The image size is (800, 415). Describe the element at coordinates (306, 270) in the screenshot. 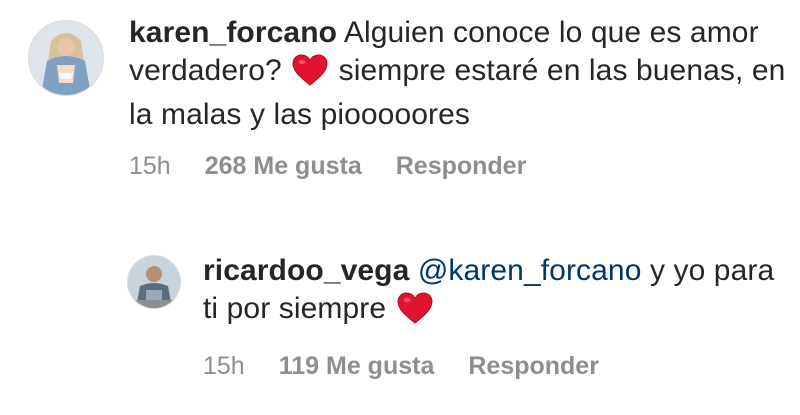

I see `username: ricardoo_vega` at that location.